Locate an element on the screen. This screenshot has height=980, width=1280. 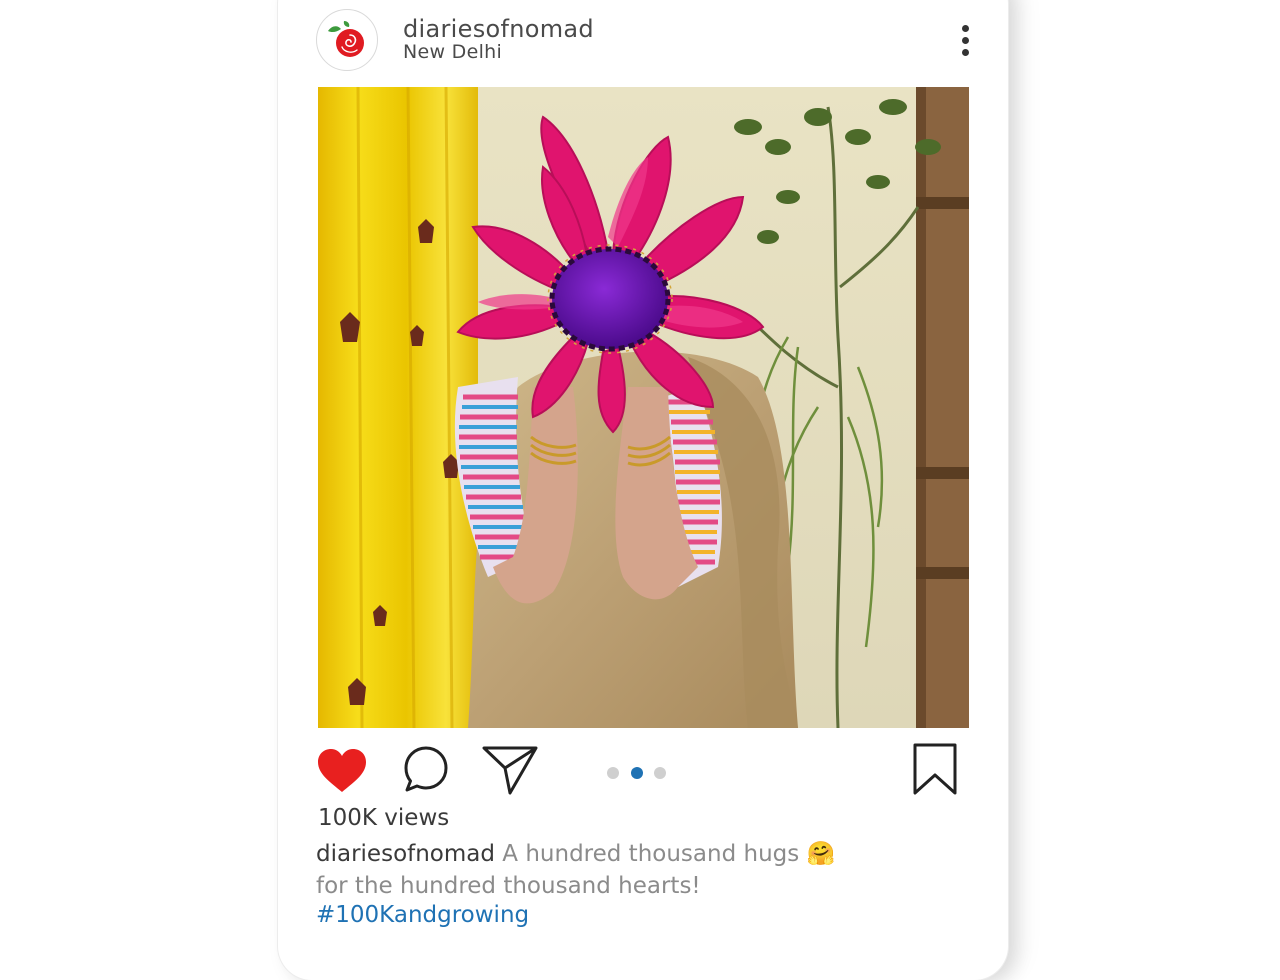
send-icon is located at coordinates (510, 770).